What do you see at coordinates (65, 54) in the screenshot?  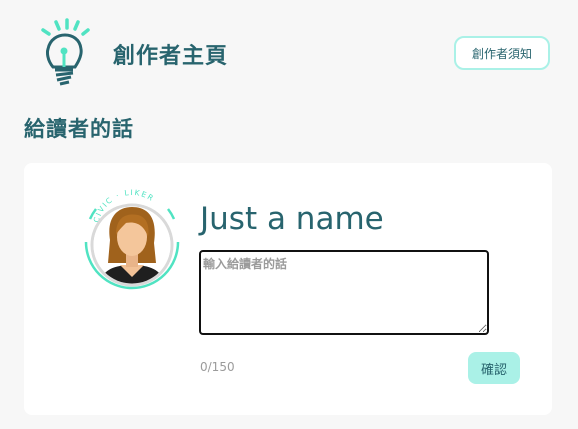 I see `lightbulb-logo-icon` at bounding box center [65, 54].